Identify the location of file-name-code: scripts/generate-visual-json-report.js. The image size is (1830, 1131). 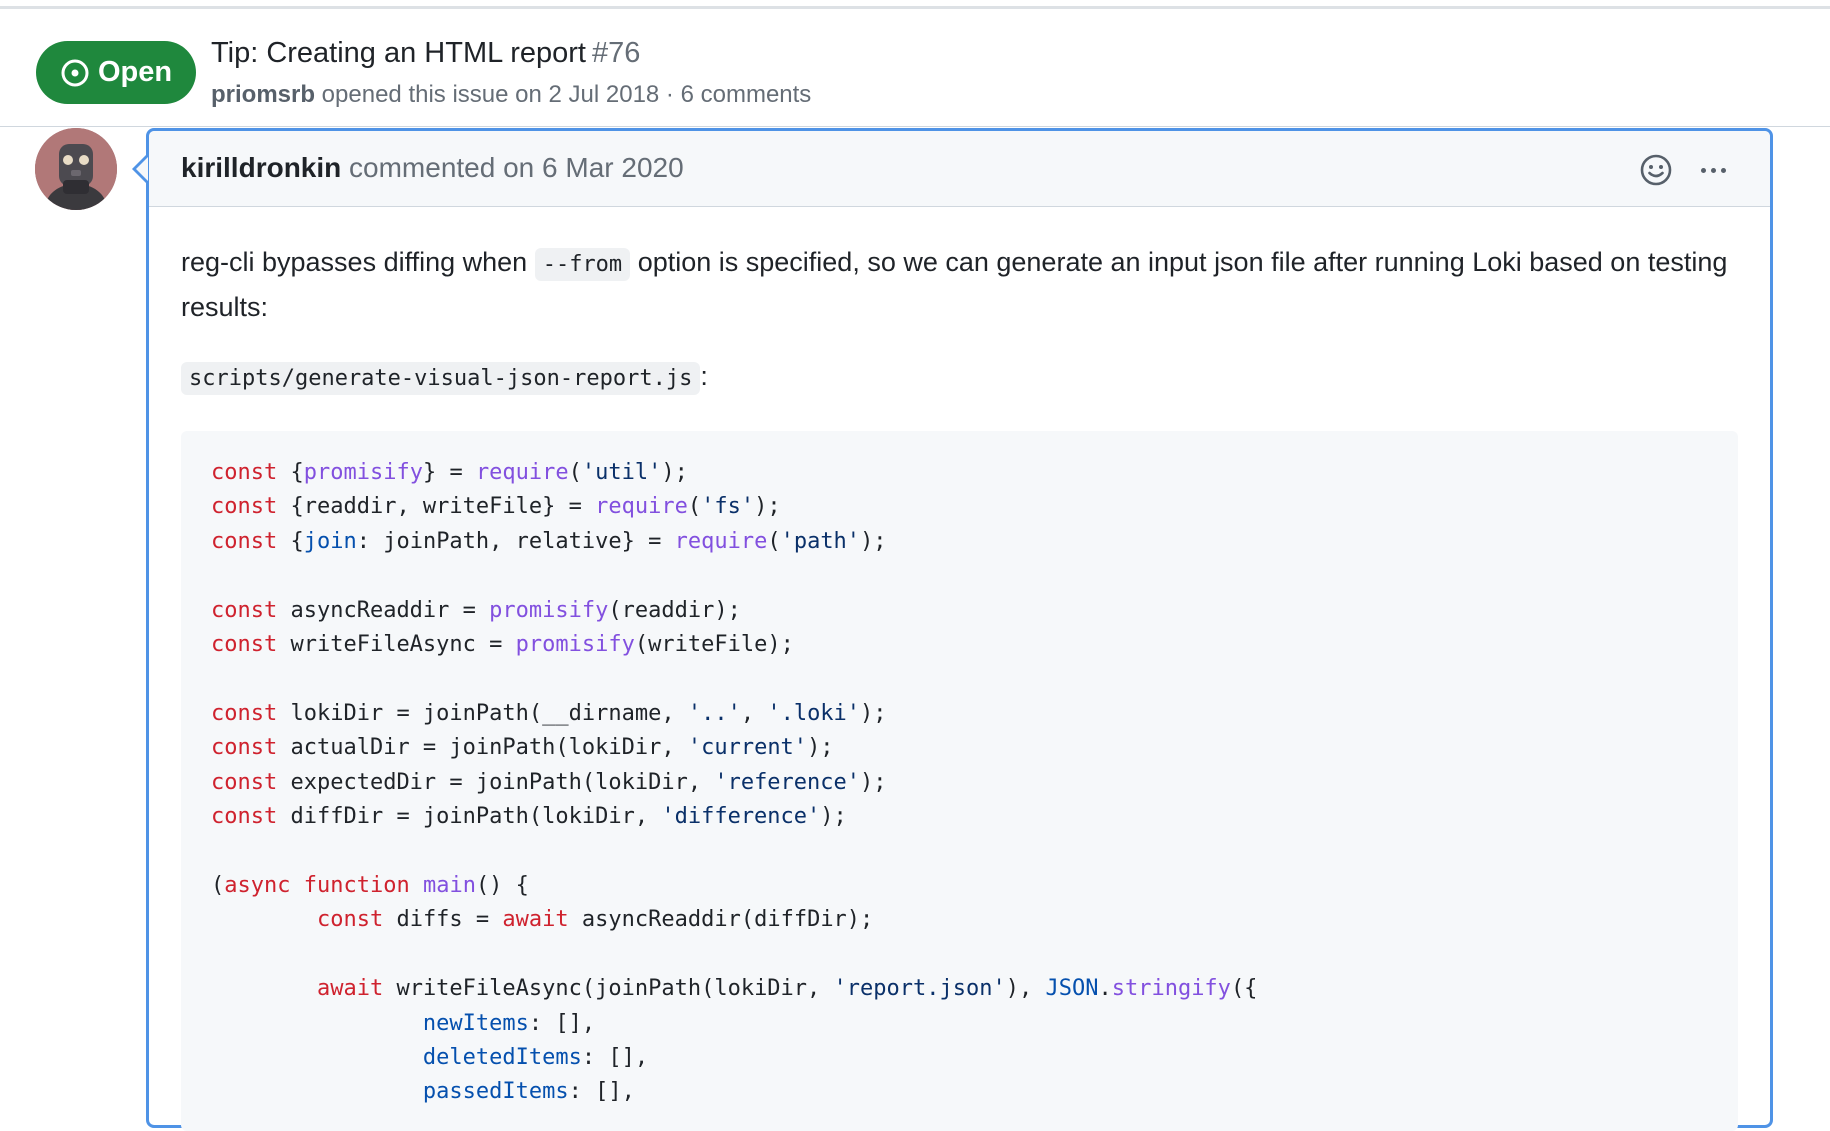
(441, 378).